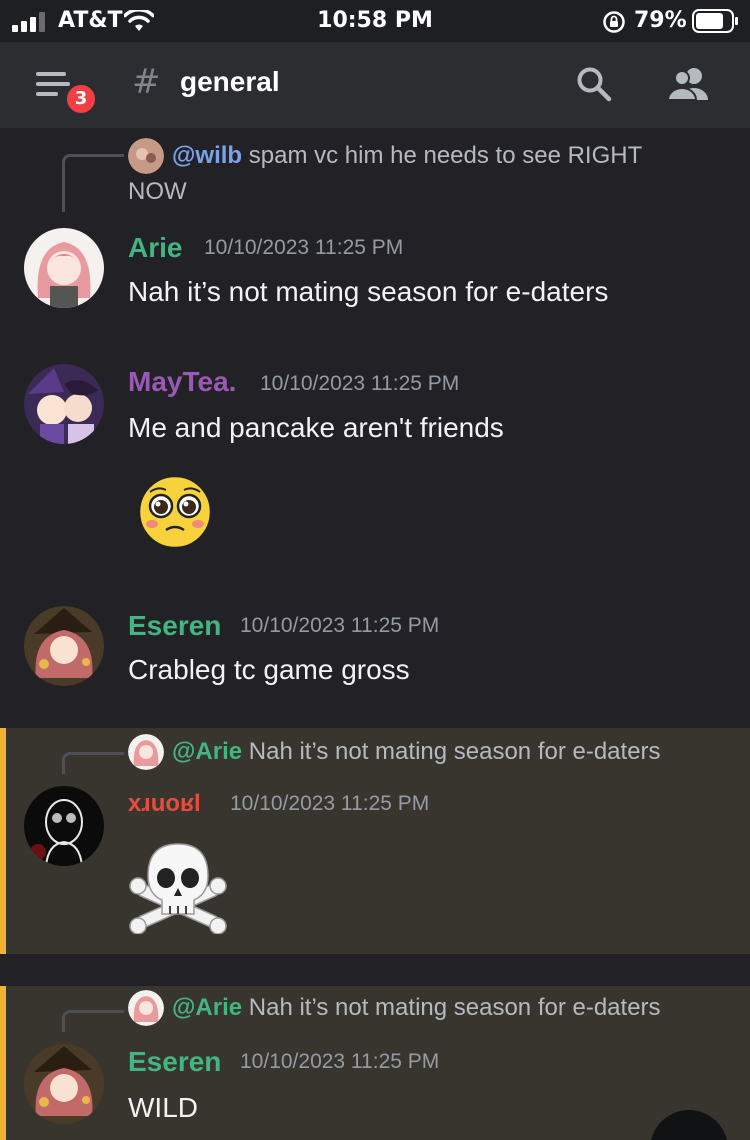 The image size is (750, 1140). Describe the element at coordinates (207, 155) in the screenshot. I see `reply-mention: @wilb` at that location.